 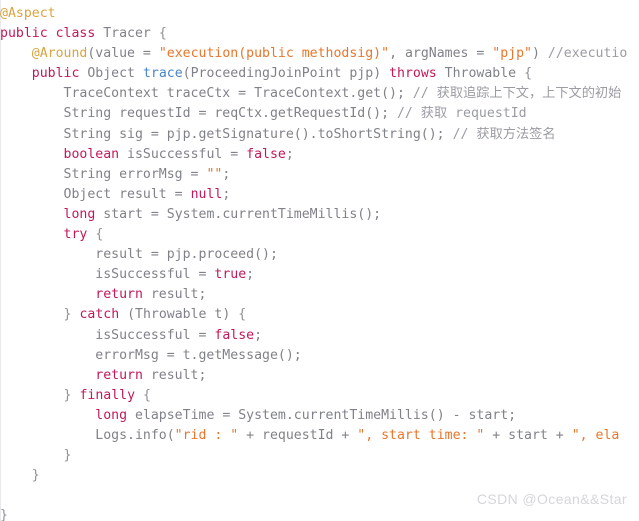 What do you see at coordinates (127, 275) in the screenshot?
I see `code-line-14: isSuccessful = true;` at bounding box center [127, 275].